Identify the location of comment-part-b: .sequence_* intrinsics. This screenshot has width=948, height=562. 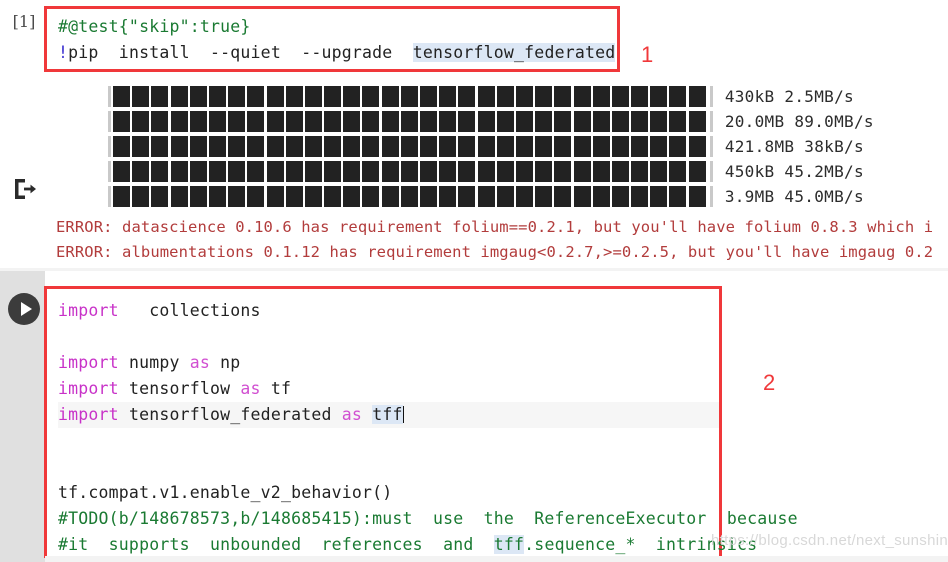
(641, 544).